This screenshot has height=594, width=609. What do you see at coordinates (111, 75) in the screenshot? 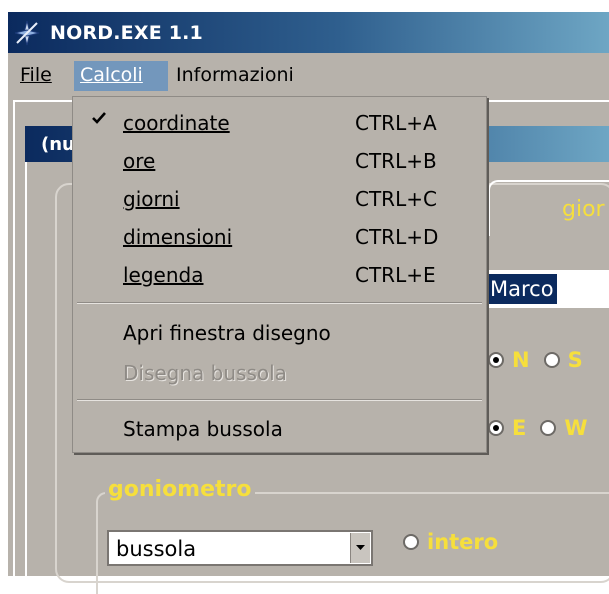
I see `menu-calcoli-label: Calcoli` at bounding box center [111, 75].